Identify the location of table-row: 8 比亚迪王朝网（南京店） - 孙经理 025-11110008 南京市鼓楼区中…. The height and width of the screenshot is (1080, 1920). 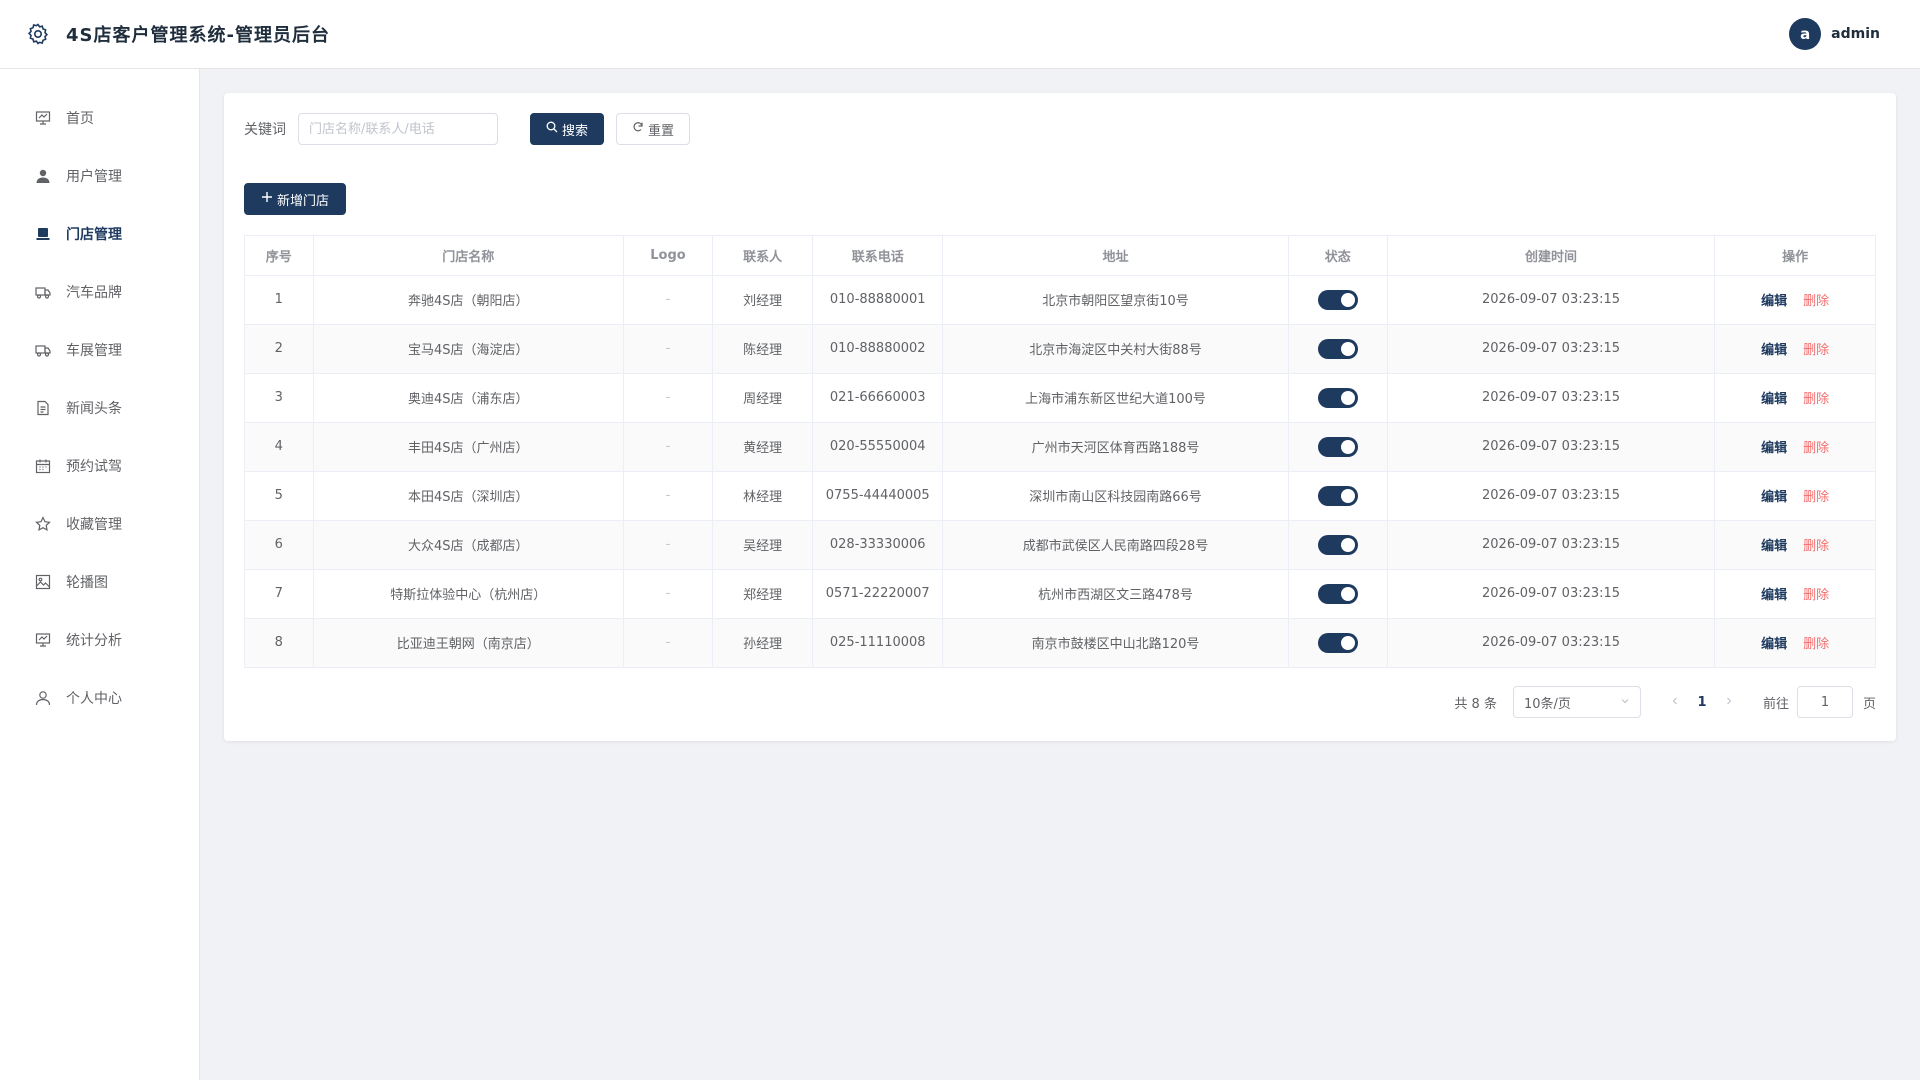
(1060, 642).